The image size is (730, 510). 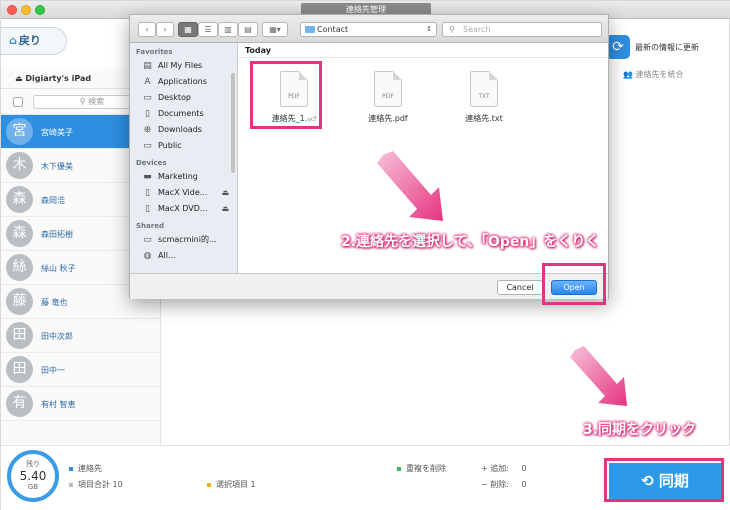 What do you see at coordinates (80, 370) in the screenshot?
I see `contact-row: 田 田中一` at bounding box center [80, 370].